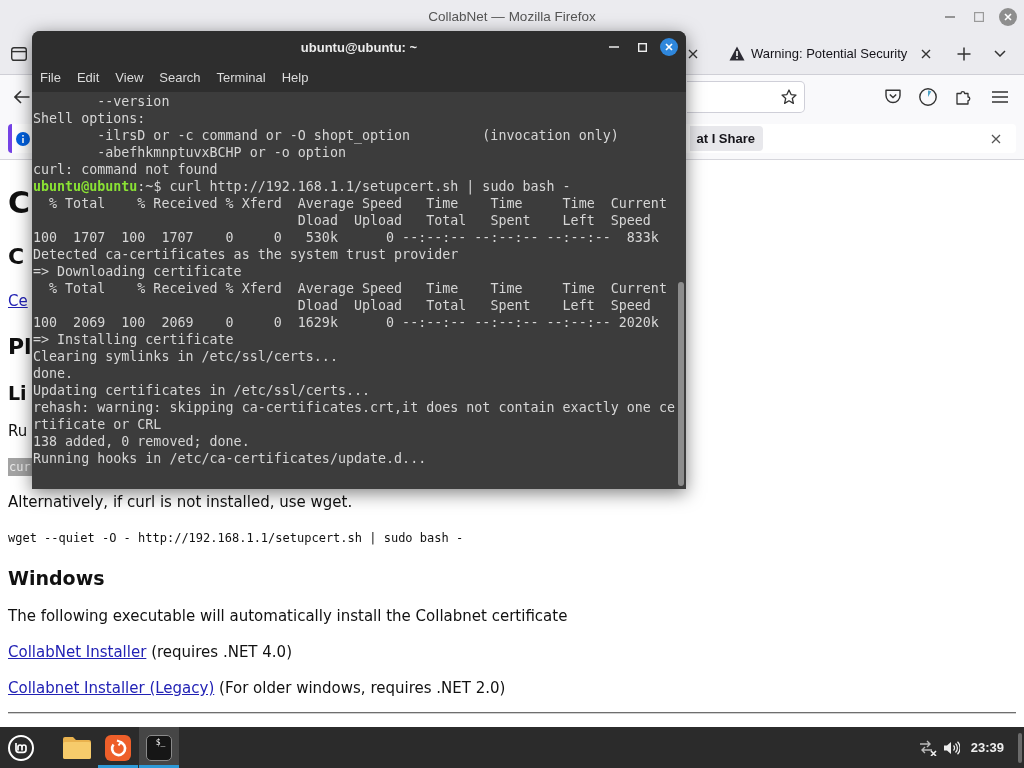 The height and width of the screenshot is (768, 1024). I want to click on account-button, so click(928, 96).